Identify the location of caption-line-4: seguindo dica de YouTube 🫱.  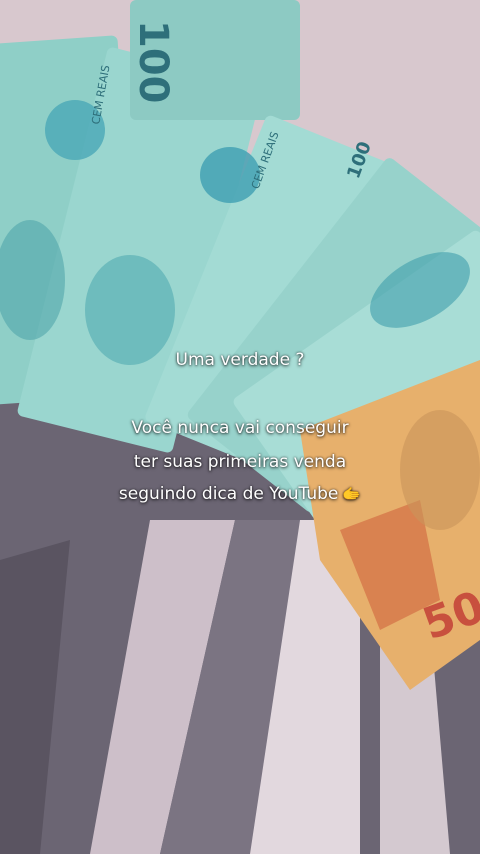
(240, 494).